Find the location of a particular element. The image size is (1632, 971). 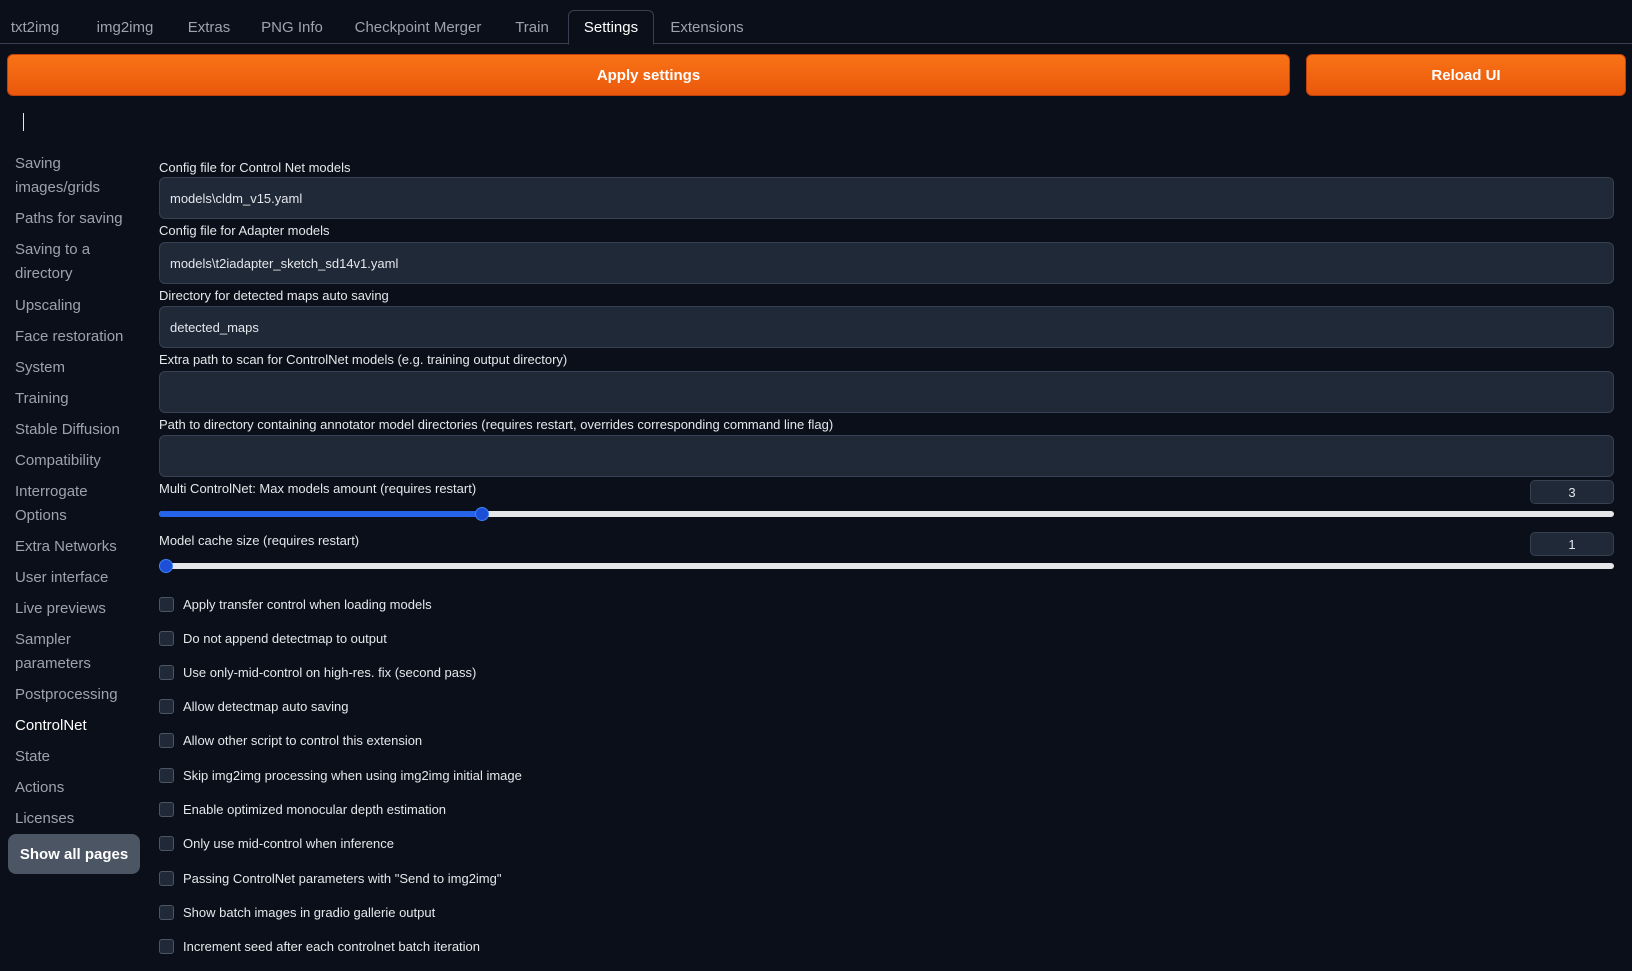

sidebar-item-system: System is located at coordinates (75, 368).